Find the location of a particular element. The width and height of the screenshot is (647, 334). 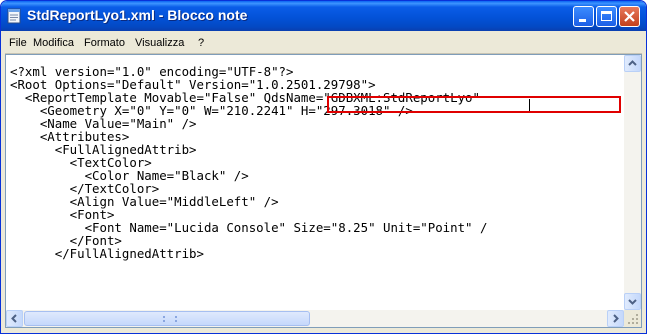

menu-visualizza: Visualizza is located at coordinates (159, 43).